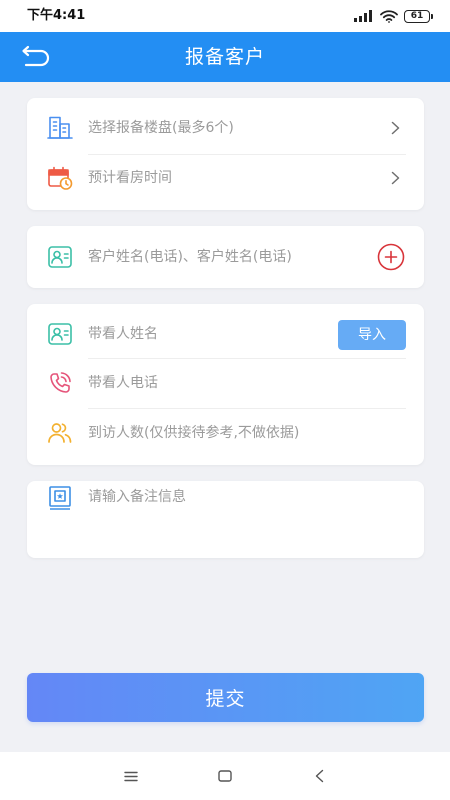 The width and height of the screenshot is (450, 800). Describe the element at coordinates (60, 382) in the screenshot. I see `phone-waves-icon` at that location.